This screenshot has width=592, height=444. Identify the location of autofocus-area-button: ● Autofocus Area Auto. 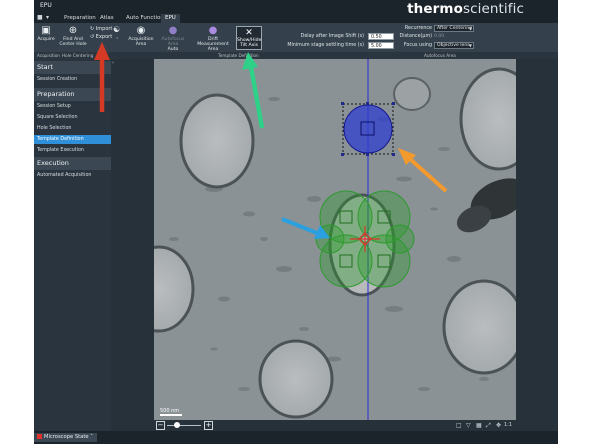
(173, 38).